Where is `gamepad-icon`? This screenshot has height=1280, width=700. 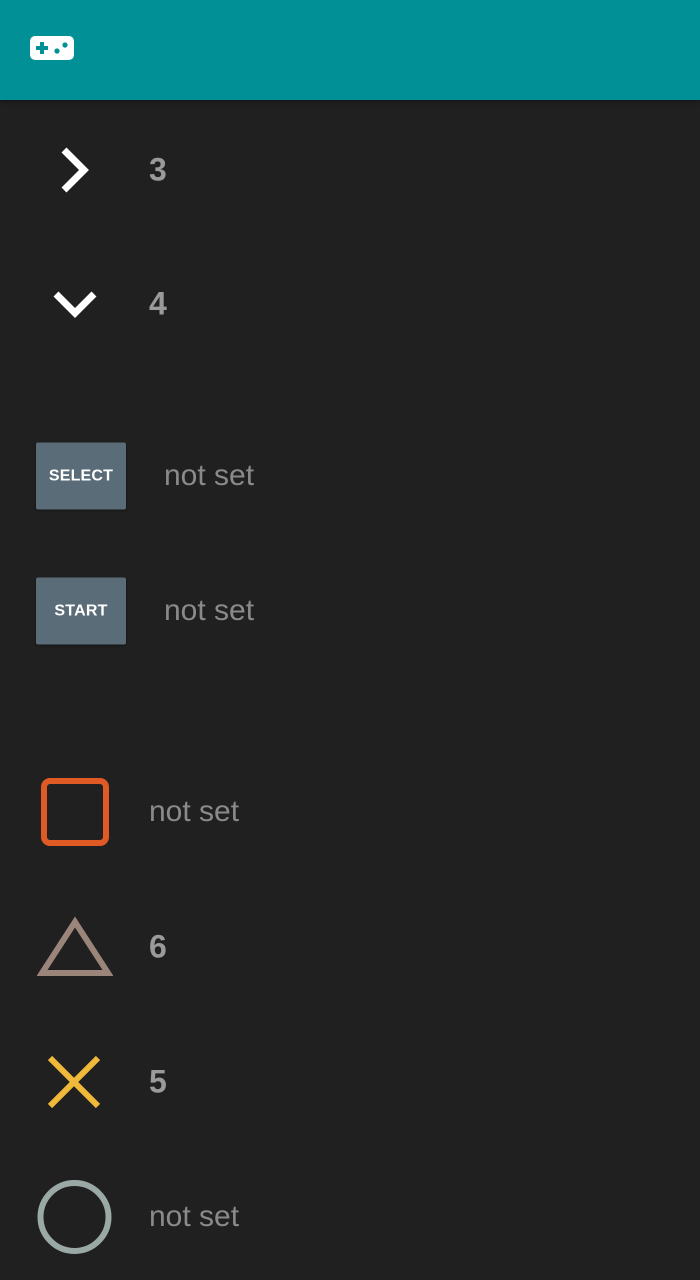 gamepad-icon is located at coordinates (52, 48).